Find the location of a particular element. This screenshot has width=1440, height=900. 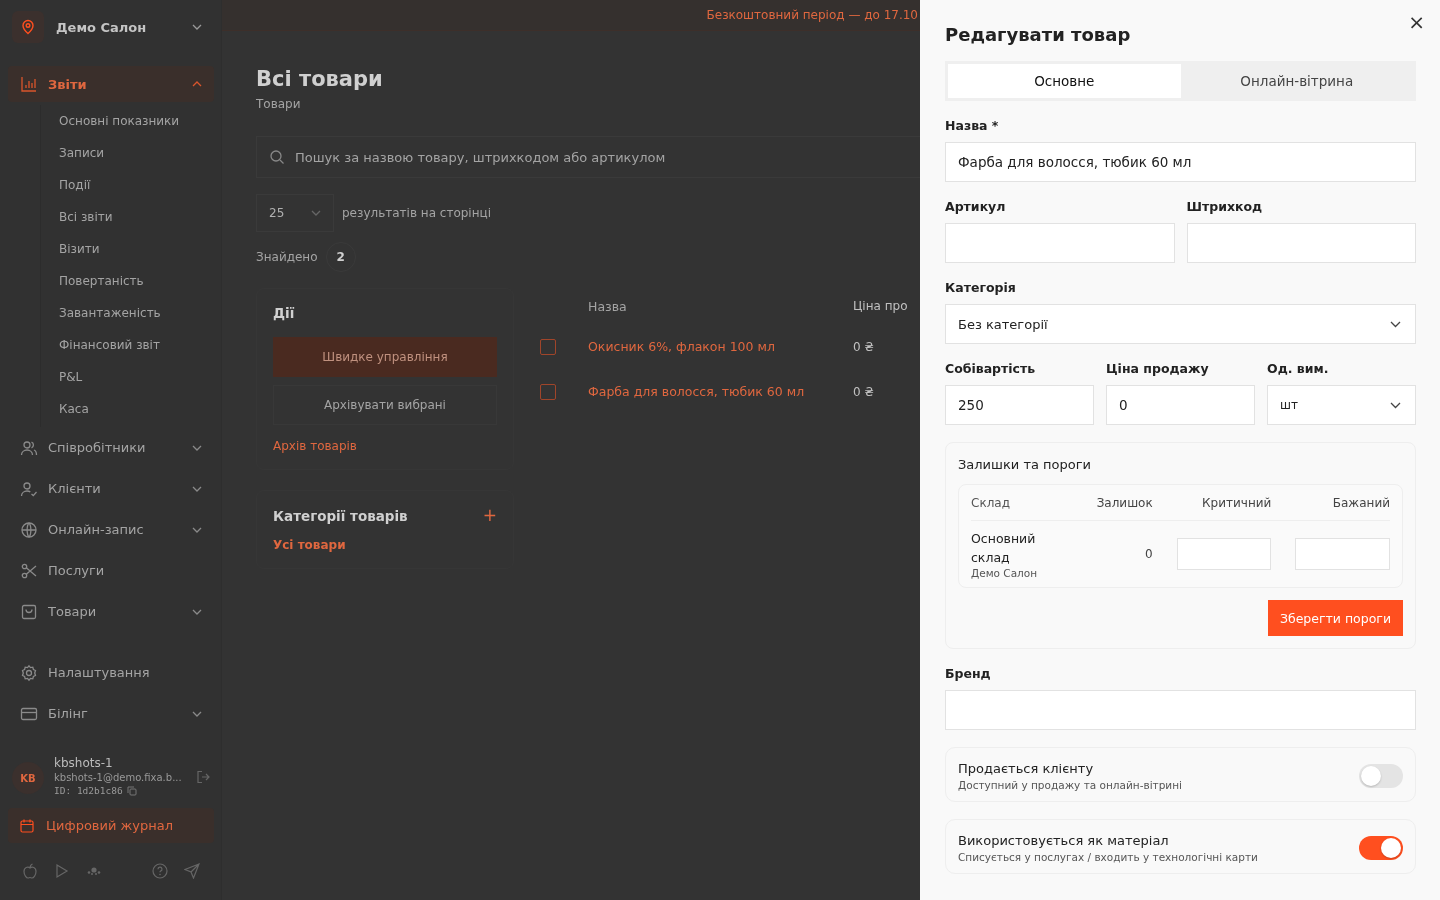

search-icon is located at coordinates (277, 157).